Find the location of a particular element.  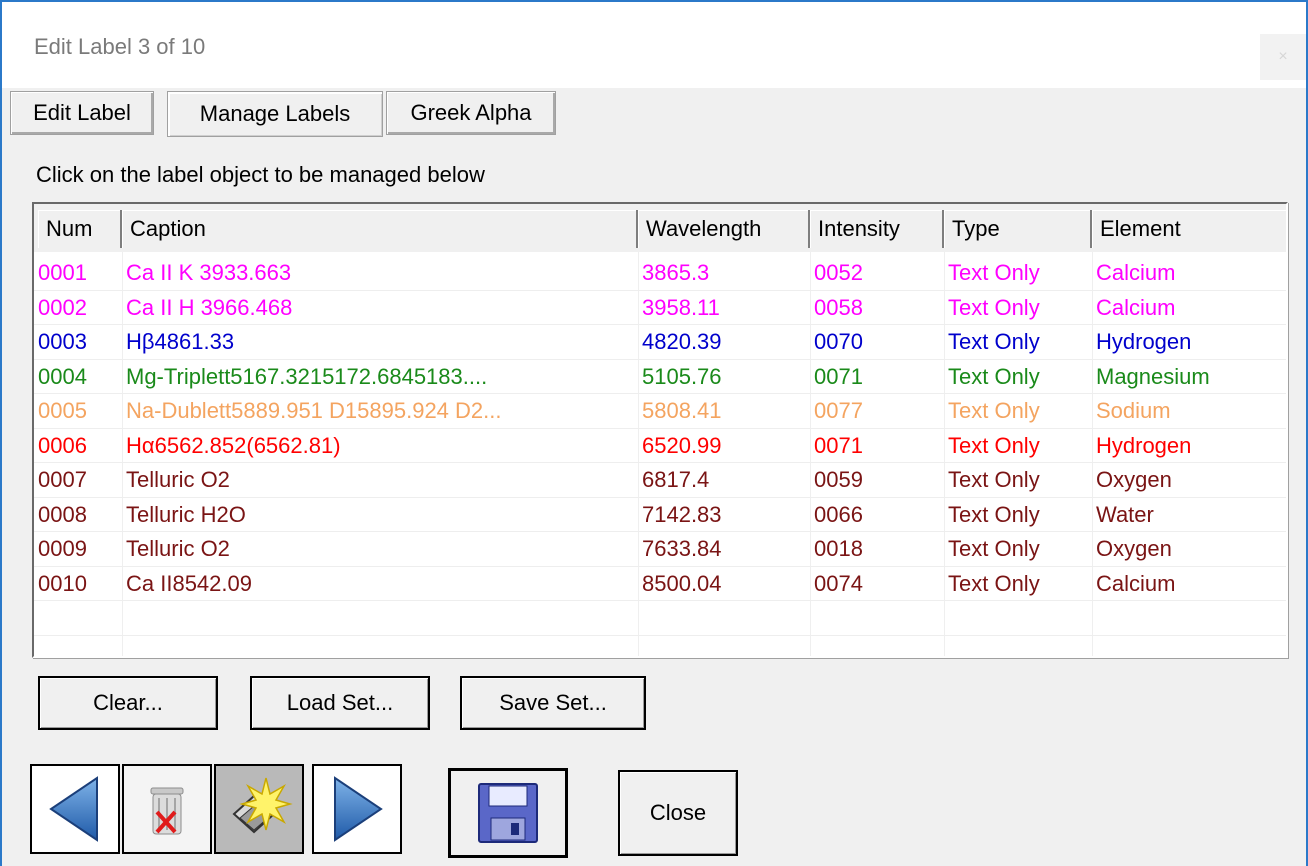

cell-caption: Ca II H 3966.468 is located at coordinates (209, 307).